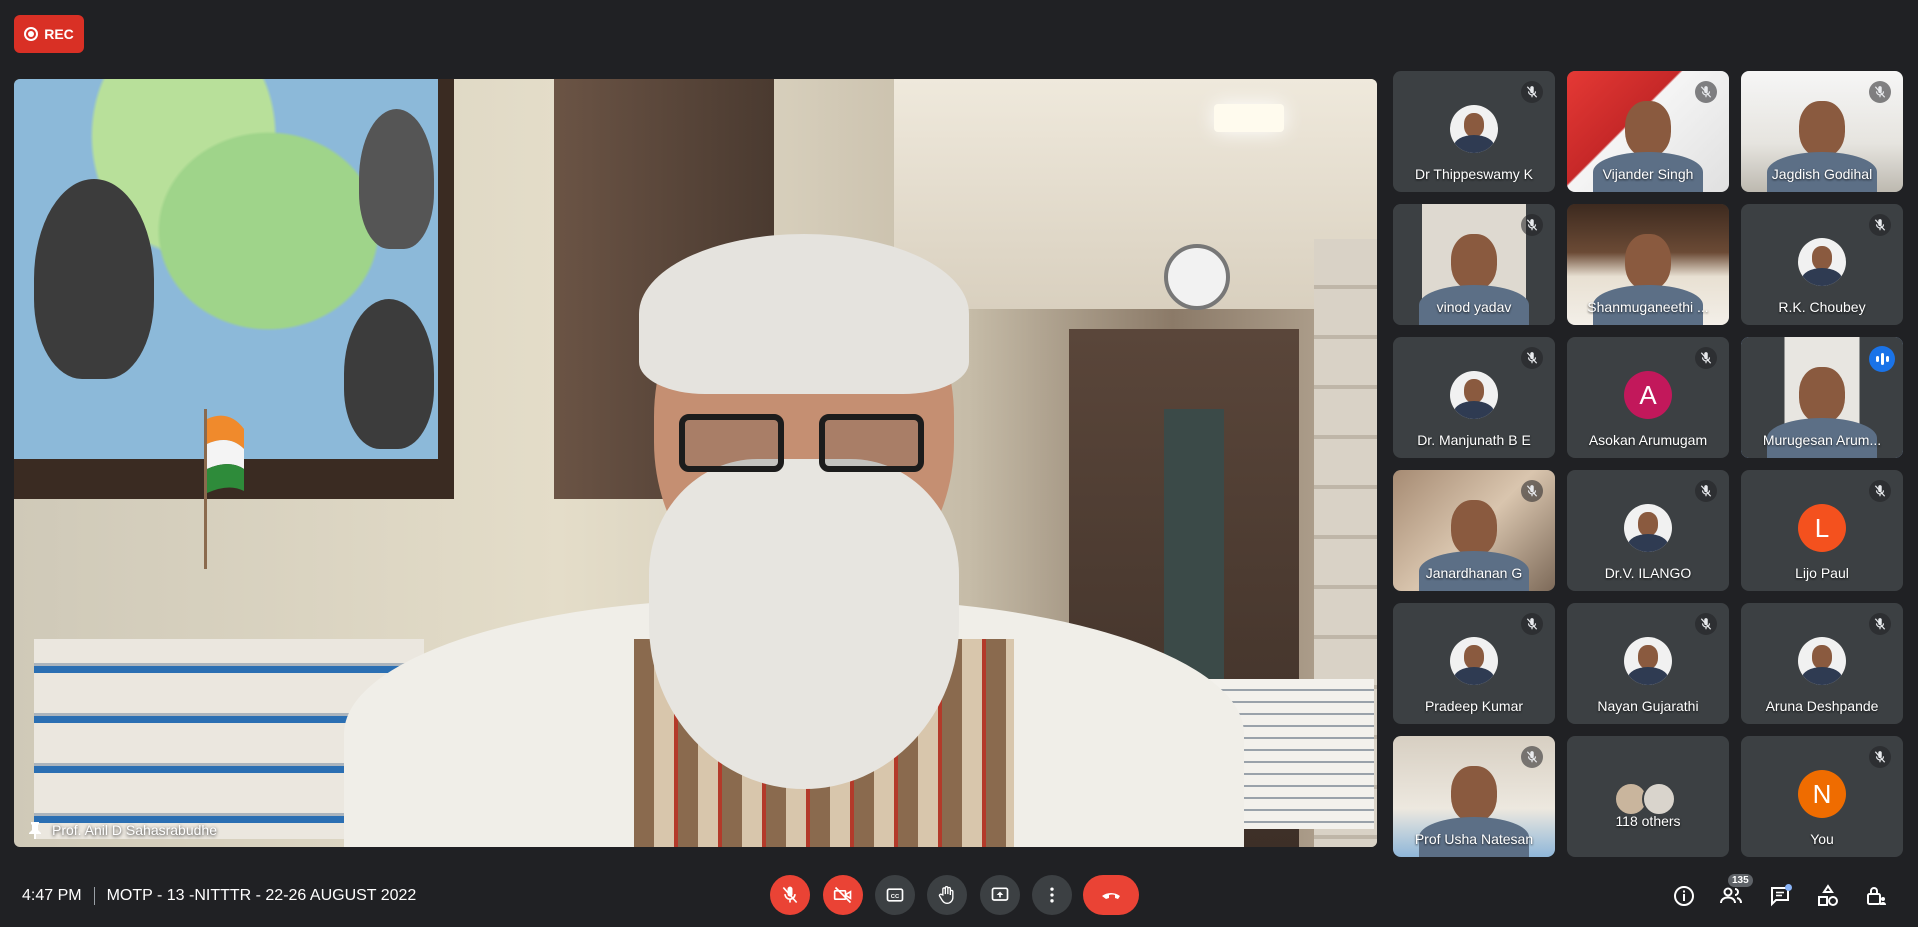  Describe the element at coordinates (1822, 131) in the screenshot. I see `participant-tile: Jagdish Godihal` at that location.